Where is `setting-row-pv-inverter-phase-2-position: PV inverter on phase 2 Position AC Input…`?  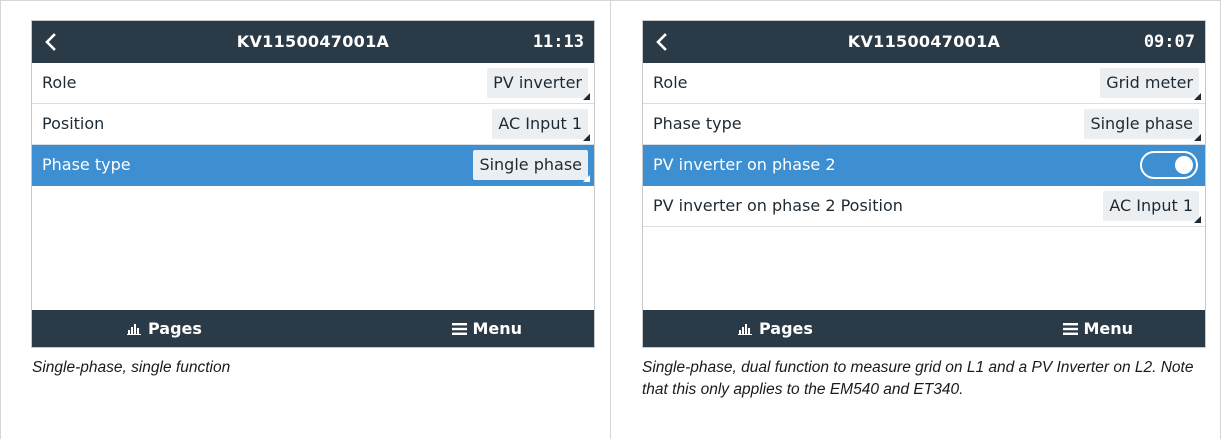 setting-row-pv-inverter-phase-2-position: PV inverter on phase 2 Position AC Input… is located at coordinates (924, 206).